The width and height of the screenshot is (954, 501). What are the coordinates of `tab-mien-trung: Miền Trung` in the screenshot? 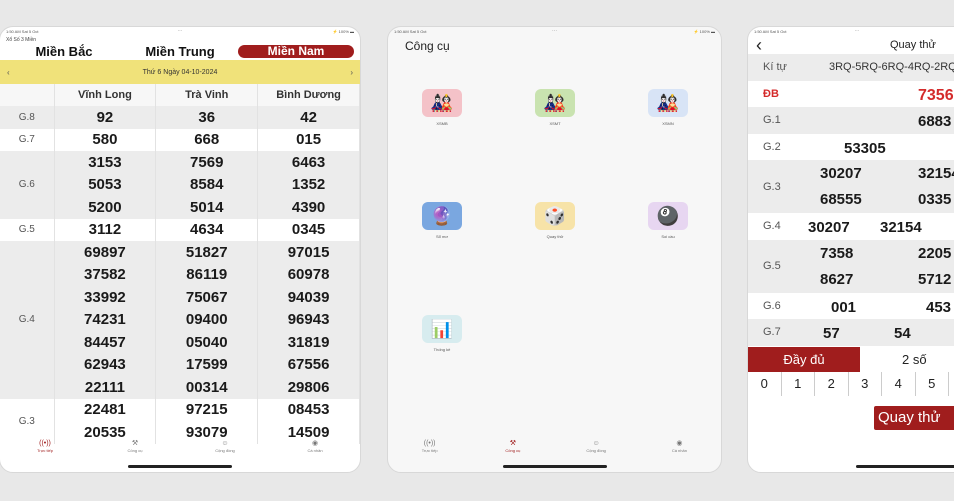 It's located at (180, 51).